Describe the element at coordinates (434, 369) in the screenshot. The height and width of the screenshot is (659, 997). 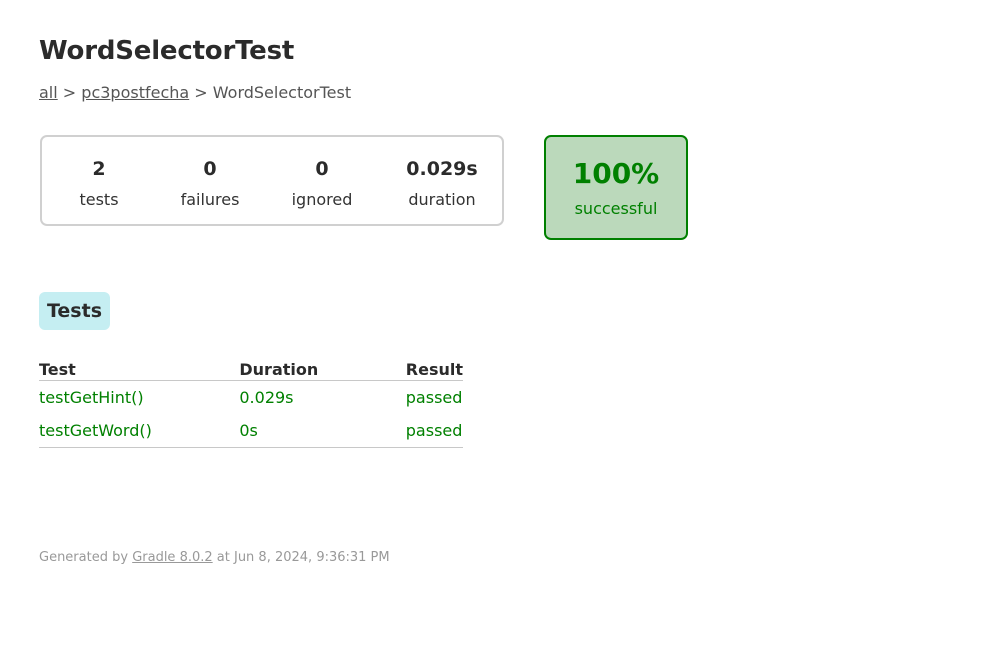
I see `column-header-result: Result` at that location.